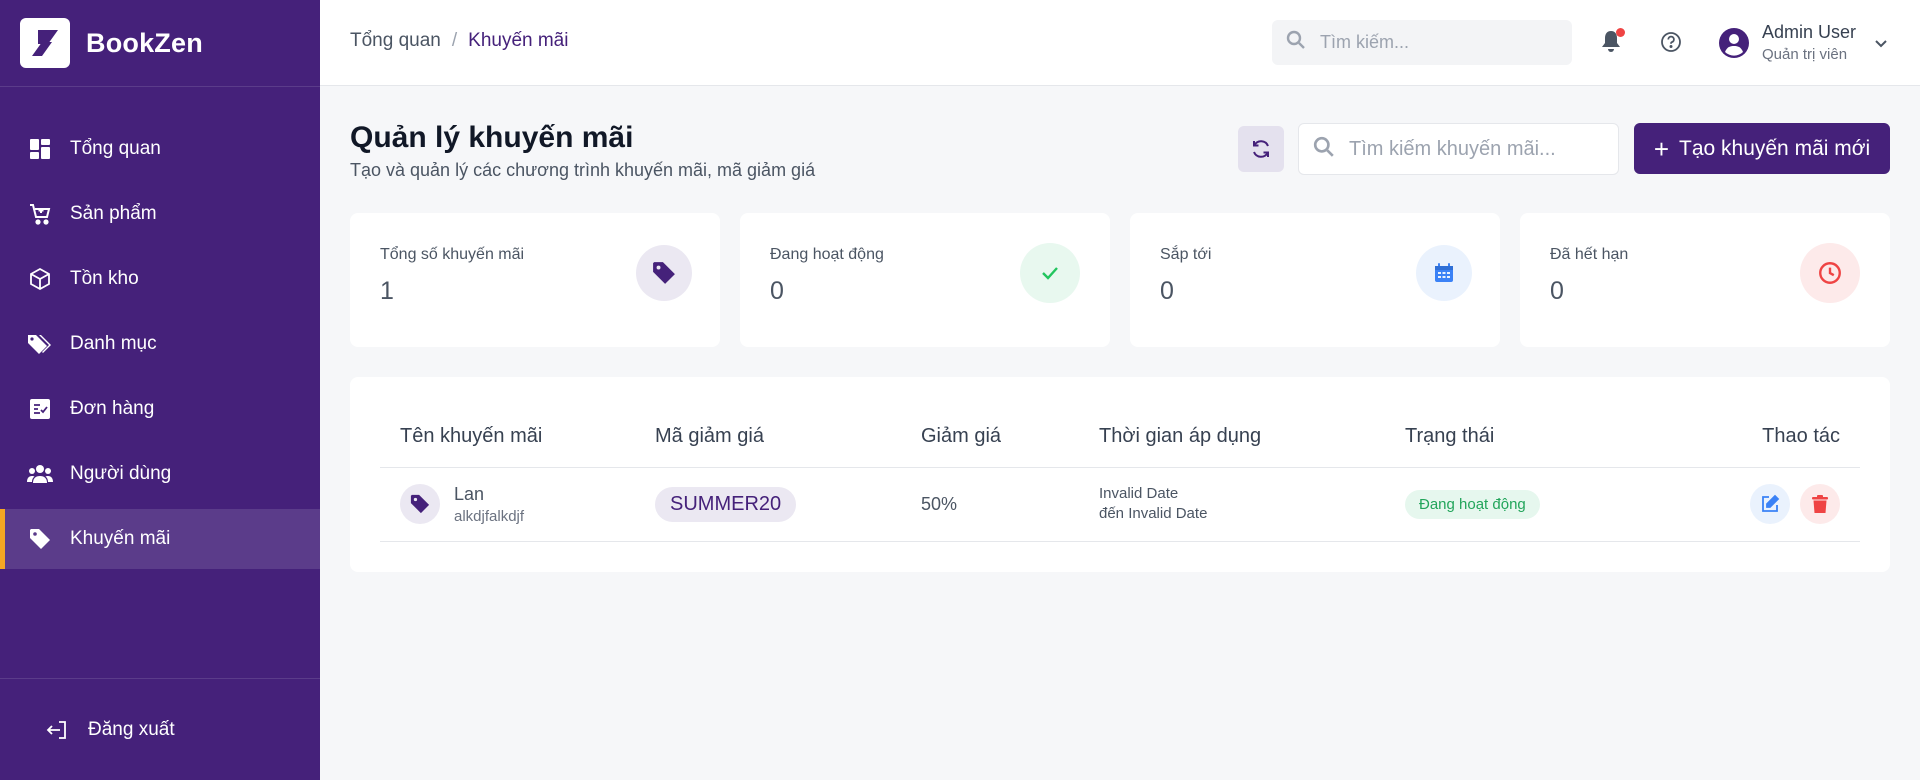 Image resolution: width=1920 pixels, height=780 pixels. Describe the element at coordinates (535, 280) in the screenshot. I see `stat-card-total: Tổng số khuyến mãi 1` at that location.